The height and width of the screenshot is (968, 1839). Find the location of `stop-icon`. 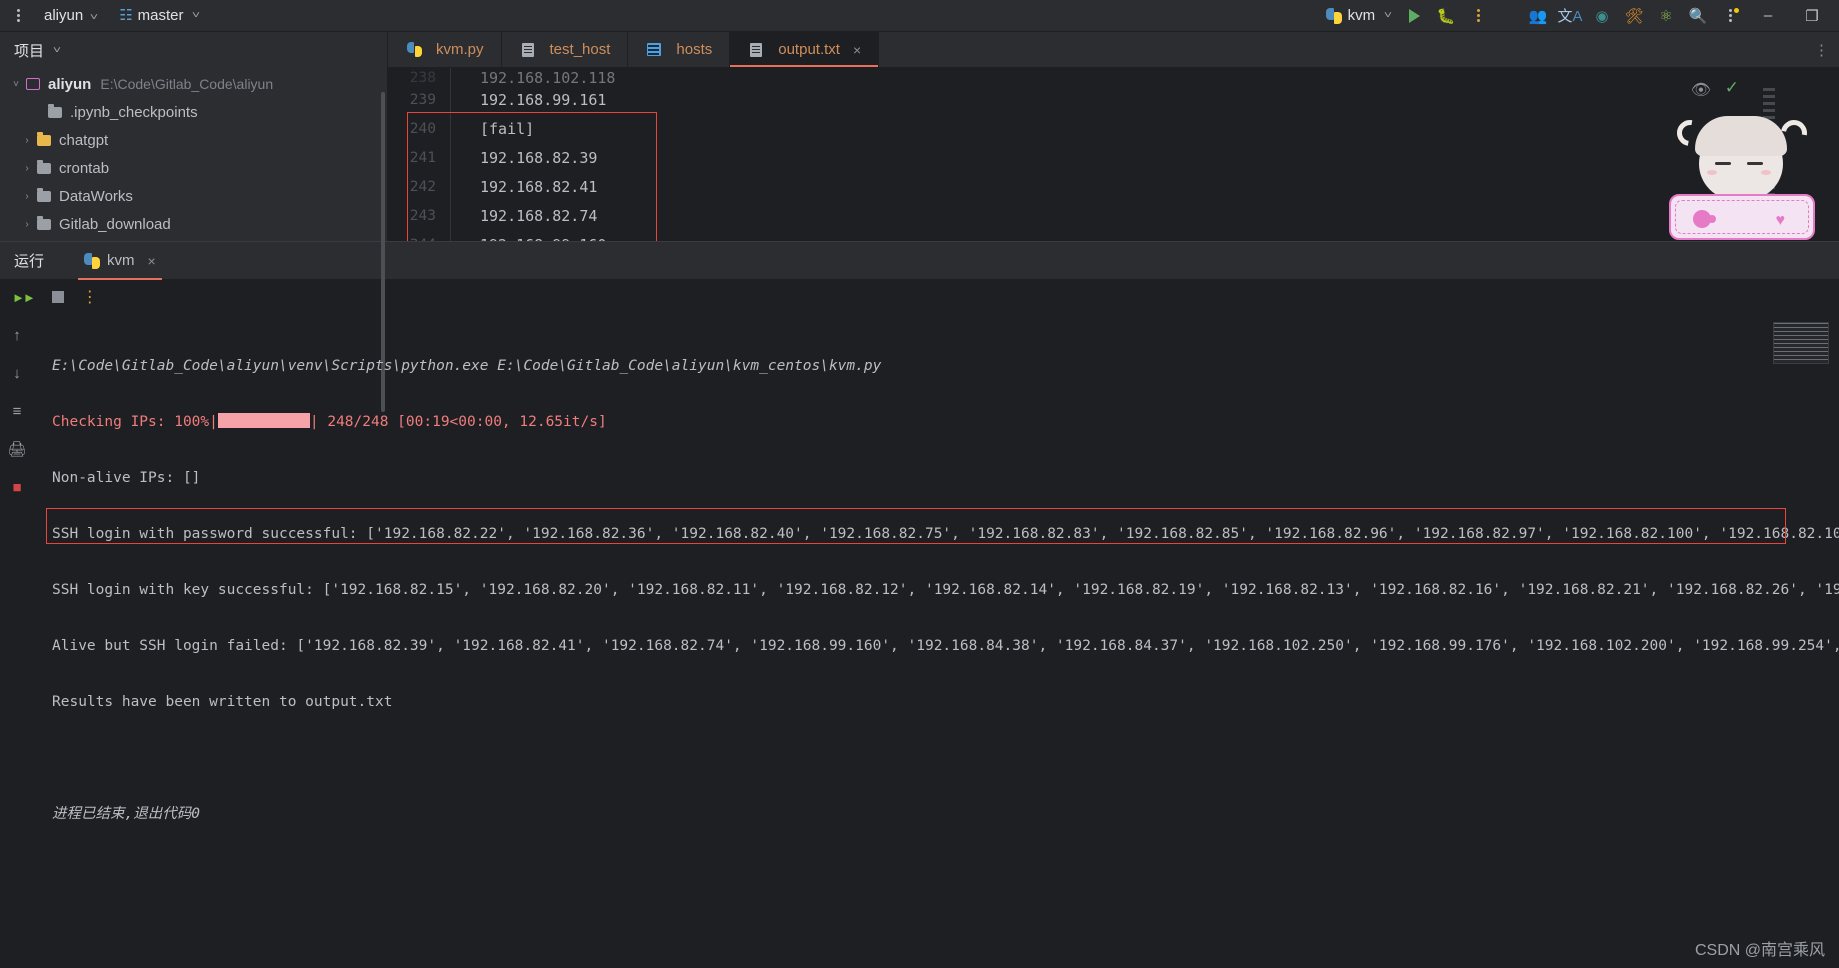

stop-icon is located at coordinates (57, 297).